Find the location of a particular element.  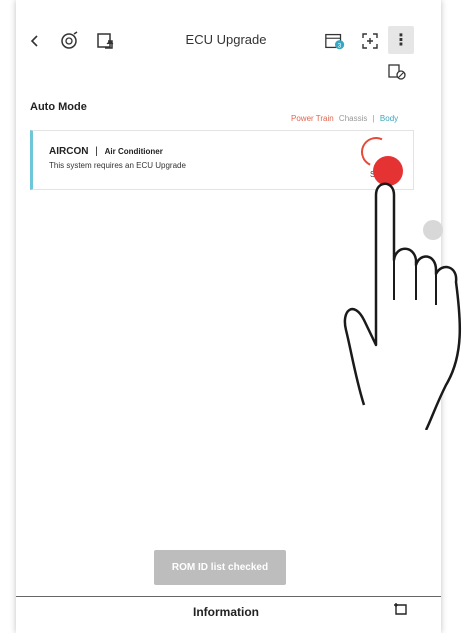

footer-divider is located at coordinates (228, 596).